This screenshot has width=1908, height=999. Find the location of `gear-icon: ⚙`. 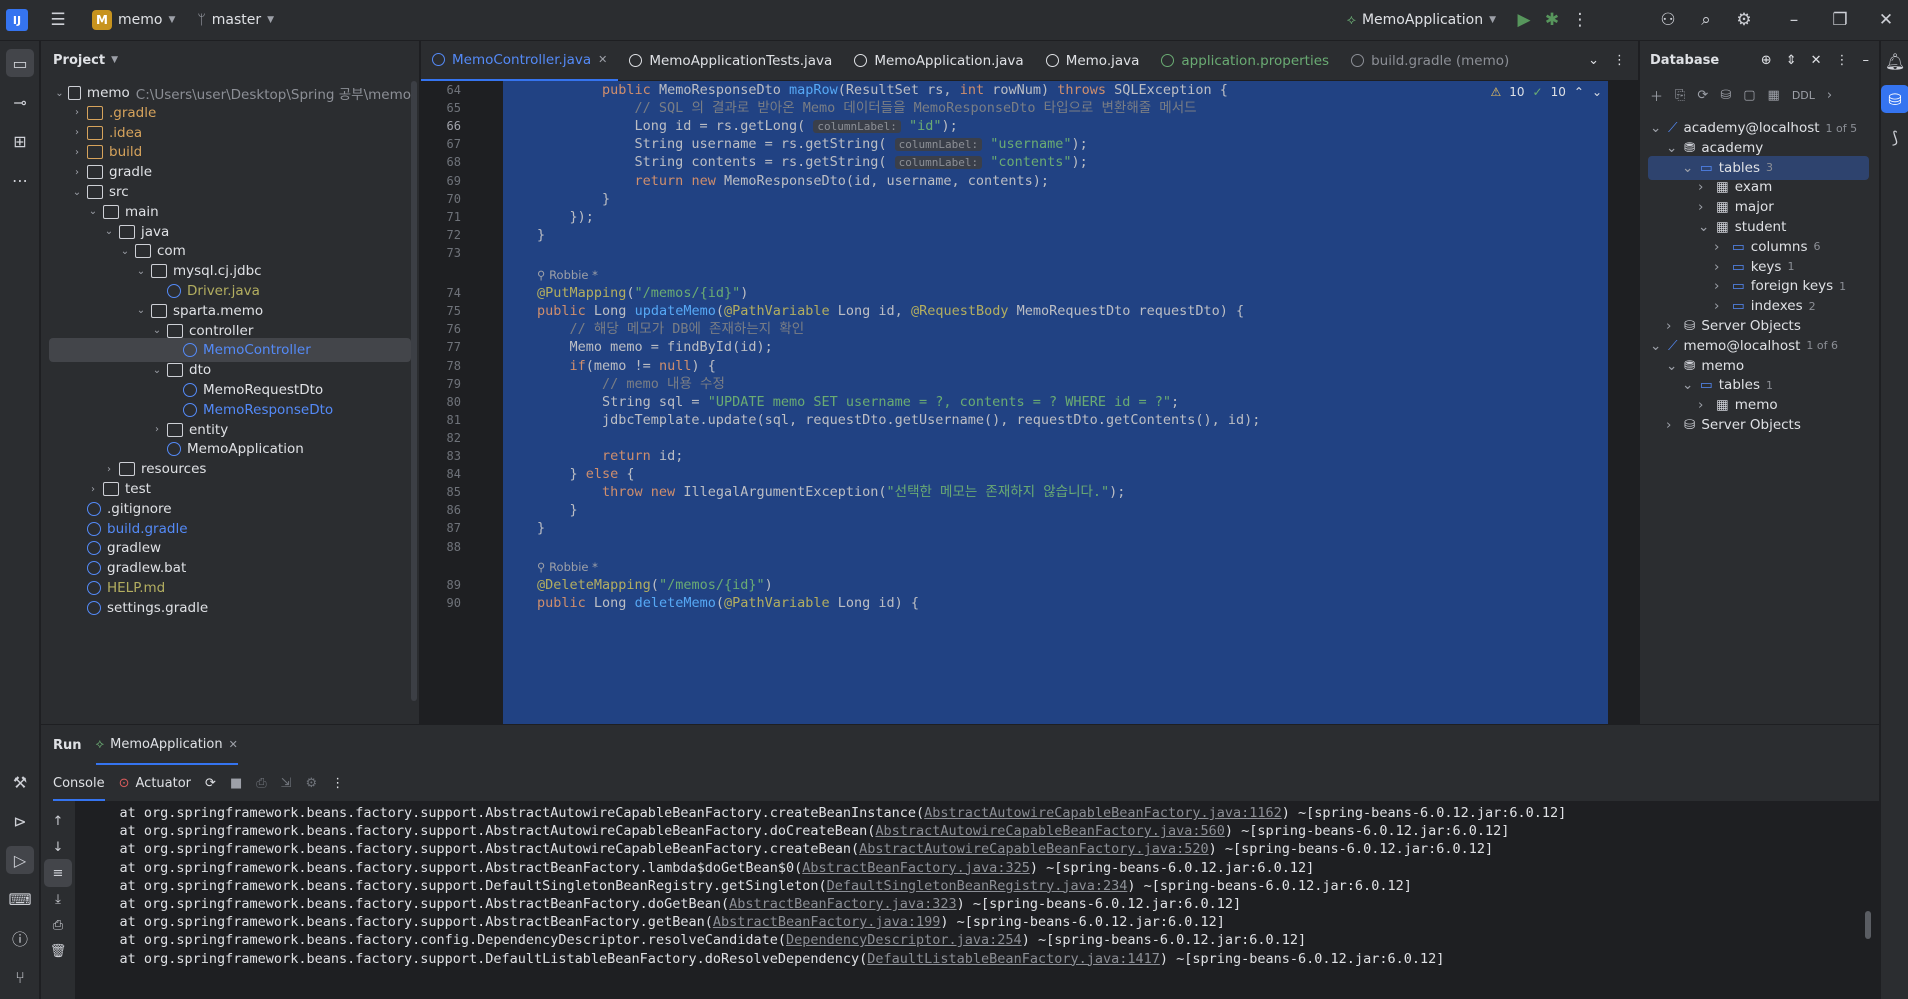

gear-icon: ⚙ is located at coordinates (1744, 20).